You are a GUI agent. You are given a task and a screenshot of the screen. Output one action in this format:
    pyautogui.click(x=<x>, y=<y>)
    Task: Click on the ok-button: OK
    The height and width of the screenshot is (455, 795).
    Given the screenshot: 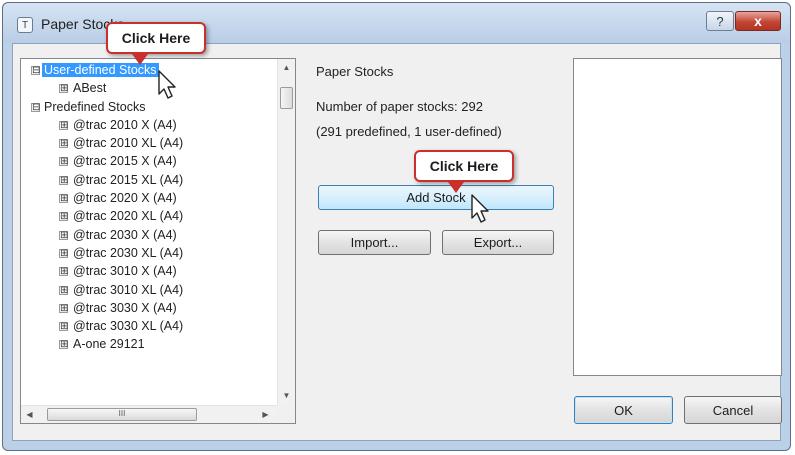 What is the action you would take?
    pyautogui.click(x=623, y=410)
    